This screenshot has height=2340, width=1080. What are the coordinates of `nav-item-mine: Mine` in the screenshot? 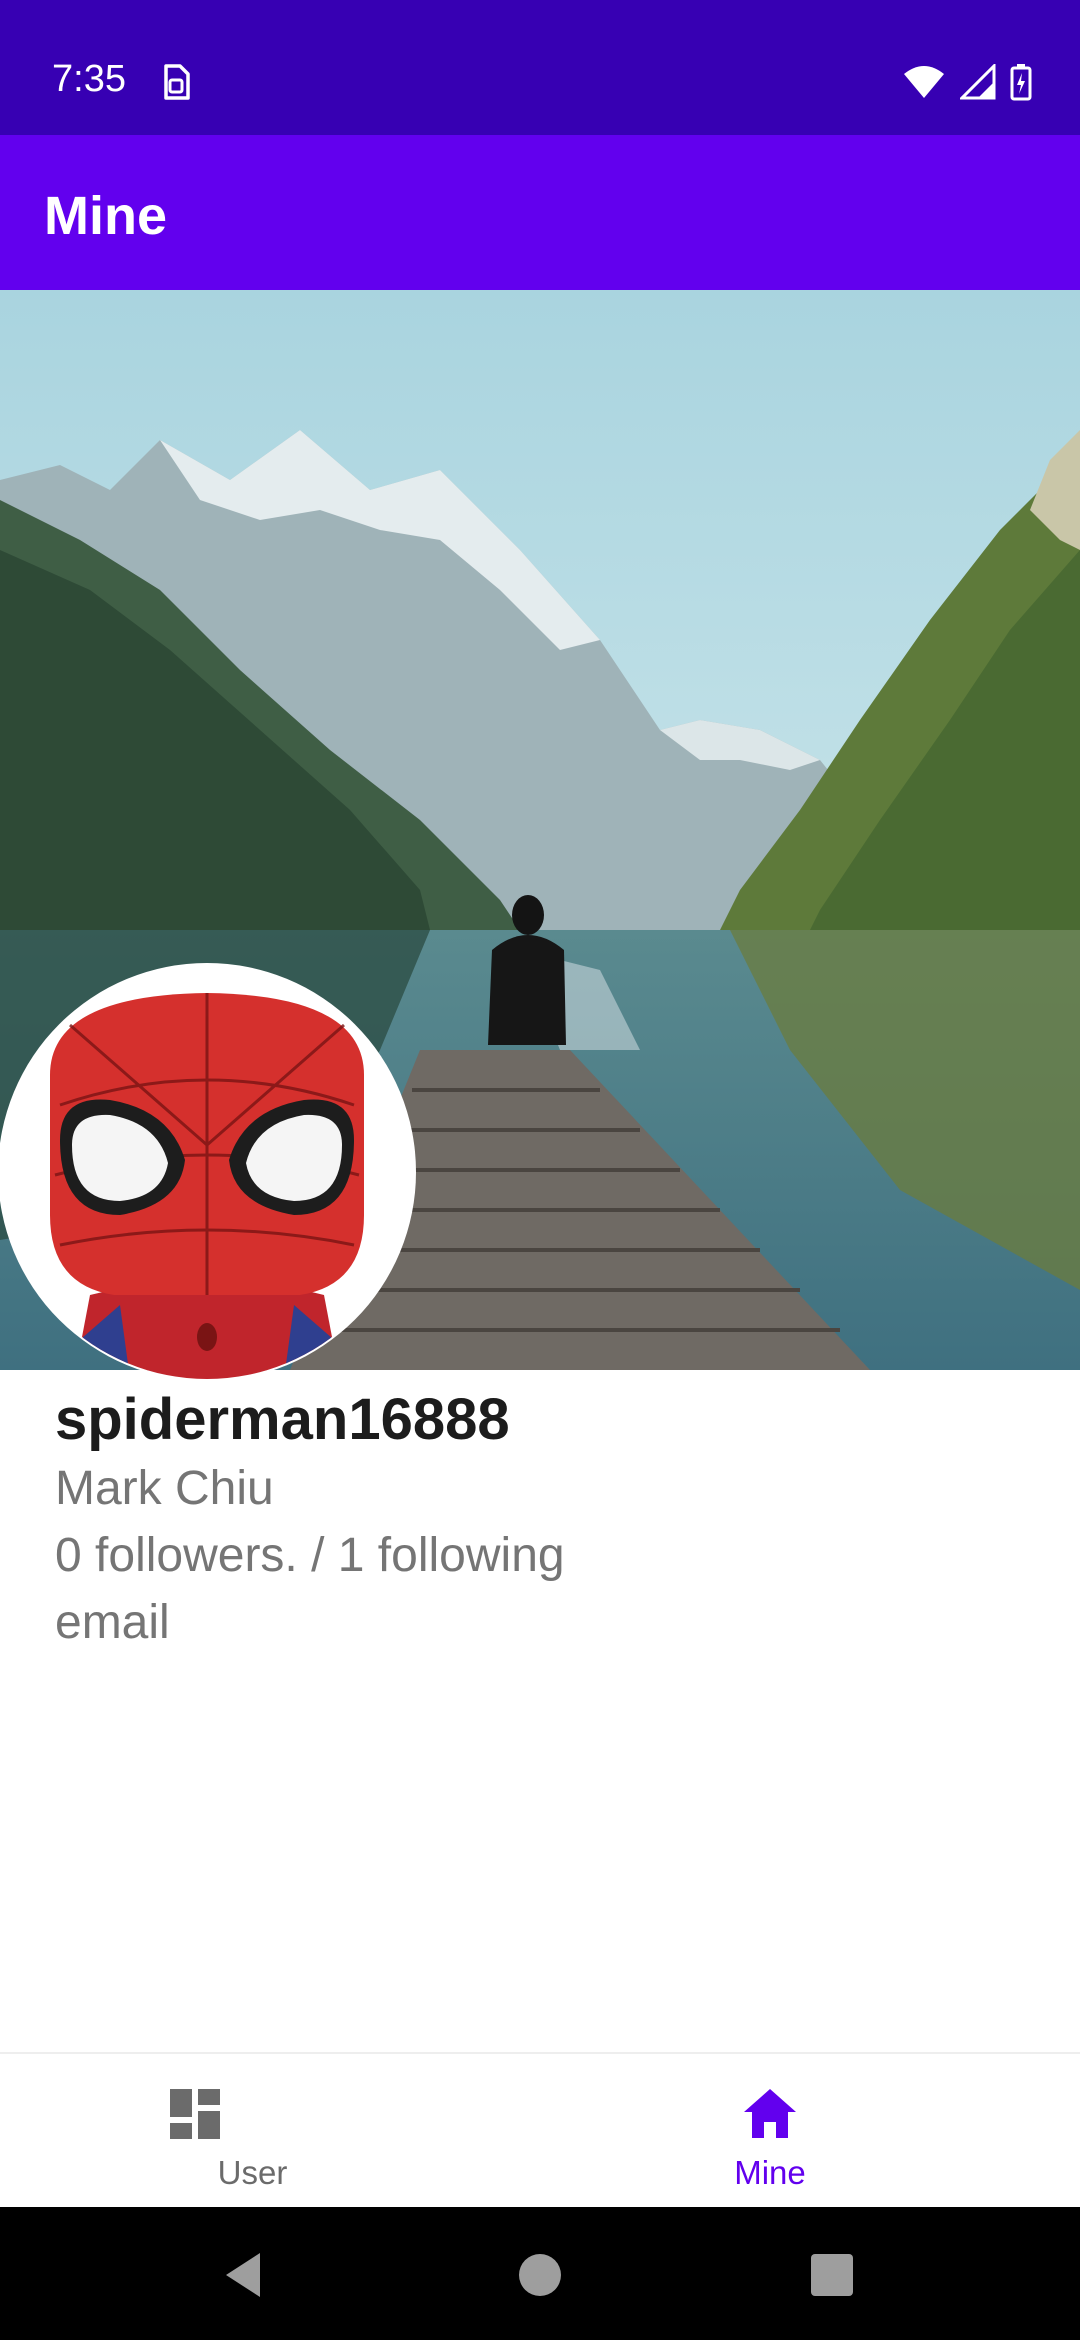 It's located at (770, 2131).